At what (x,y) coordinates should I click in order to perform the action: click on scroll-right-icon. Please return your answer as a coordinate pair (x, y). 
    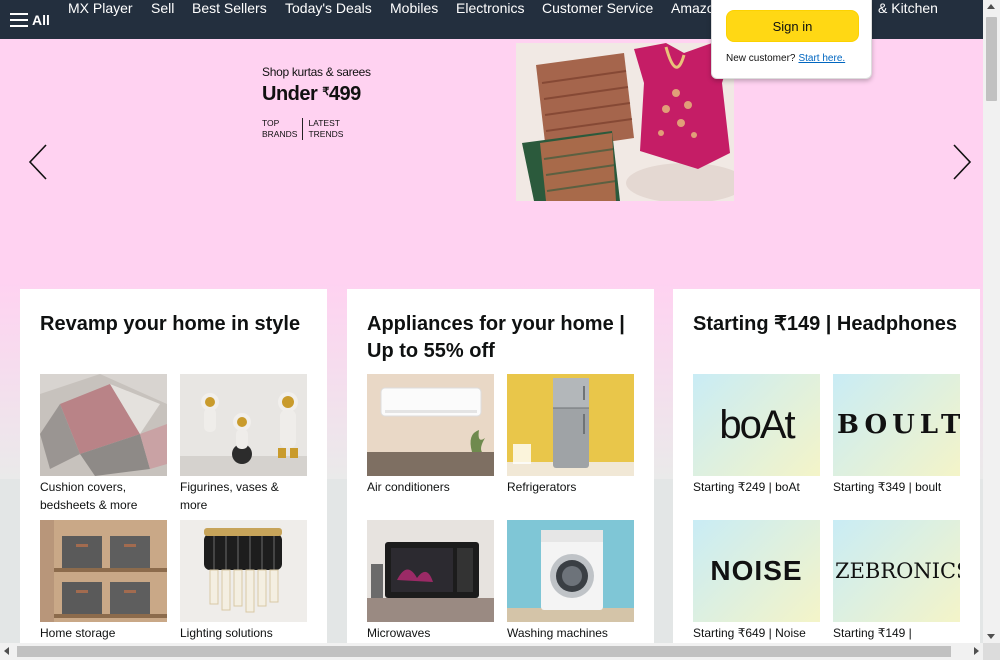
    Looking at the image, I should click on (976, 651).